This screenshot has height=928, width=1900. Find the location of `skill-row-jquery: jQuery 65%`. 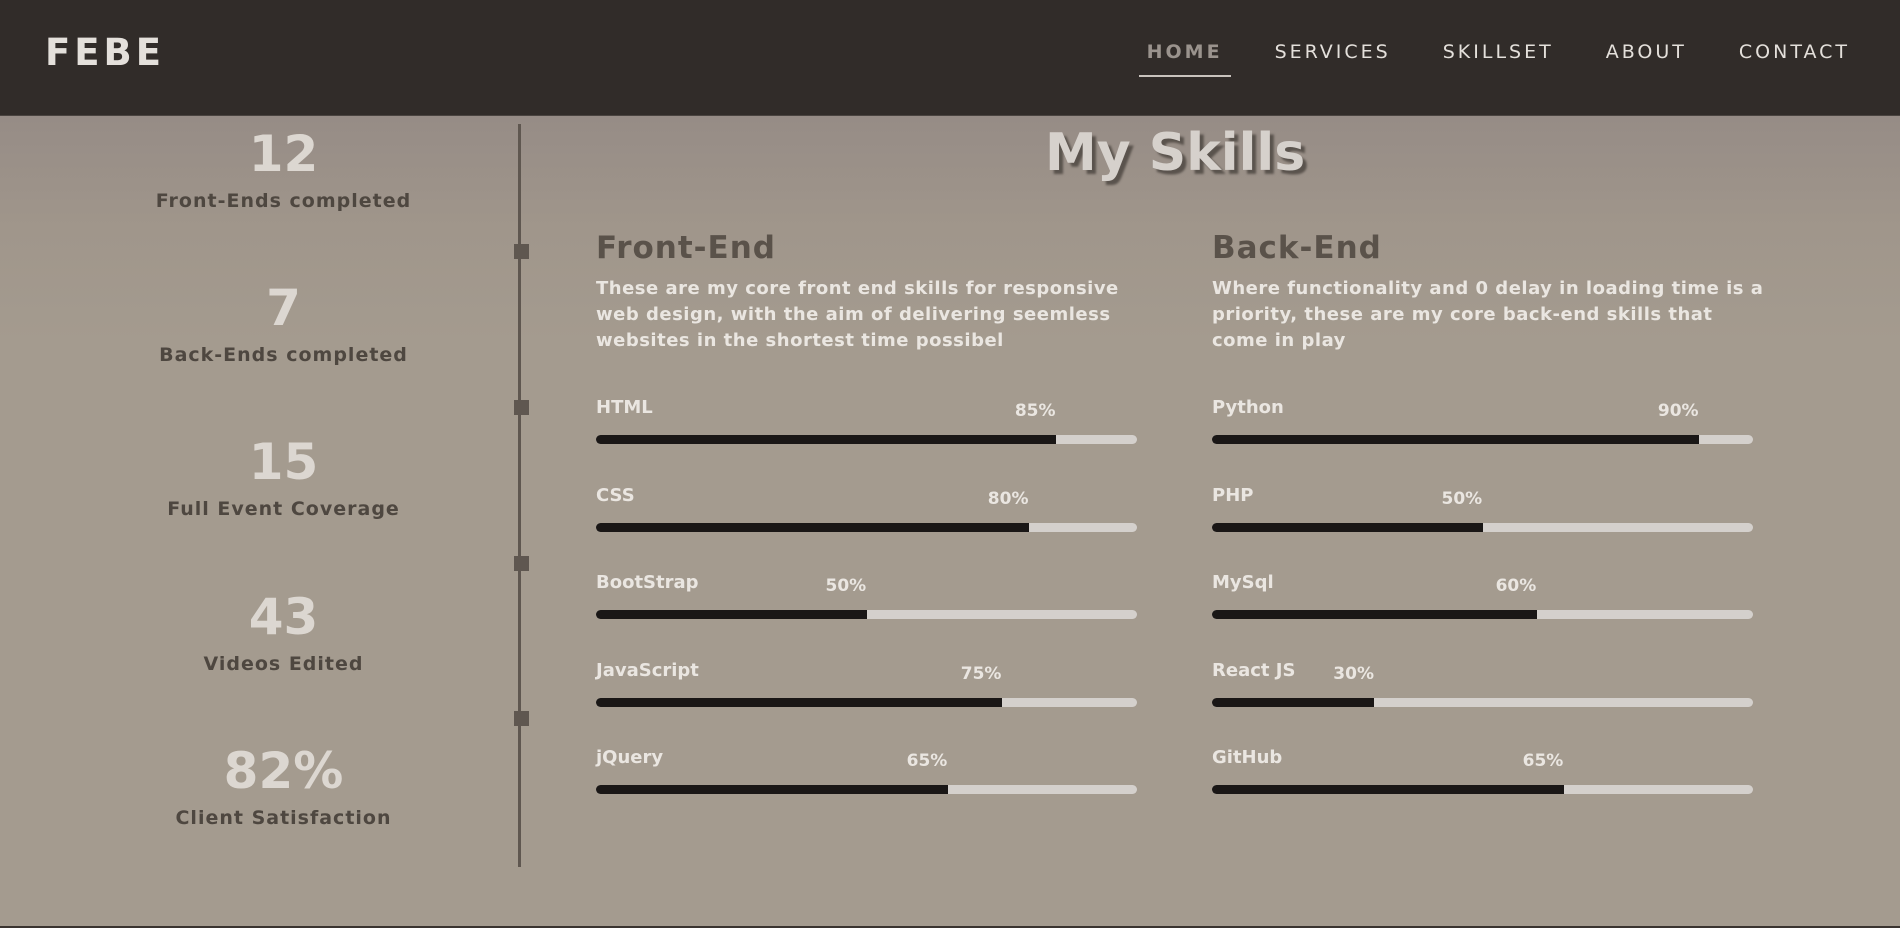

skill-row-jquery: jQuery 65% is located at coordinates (866, 776).